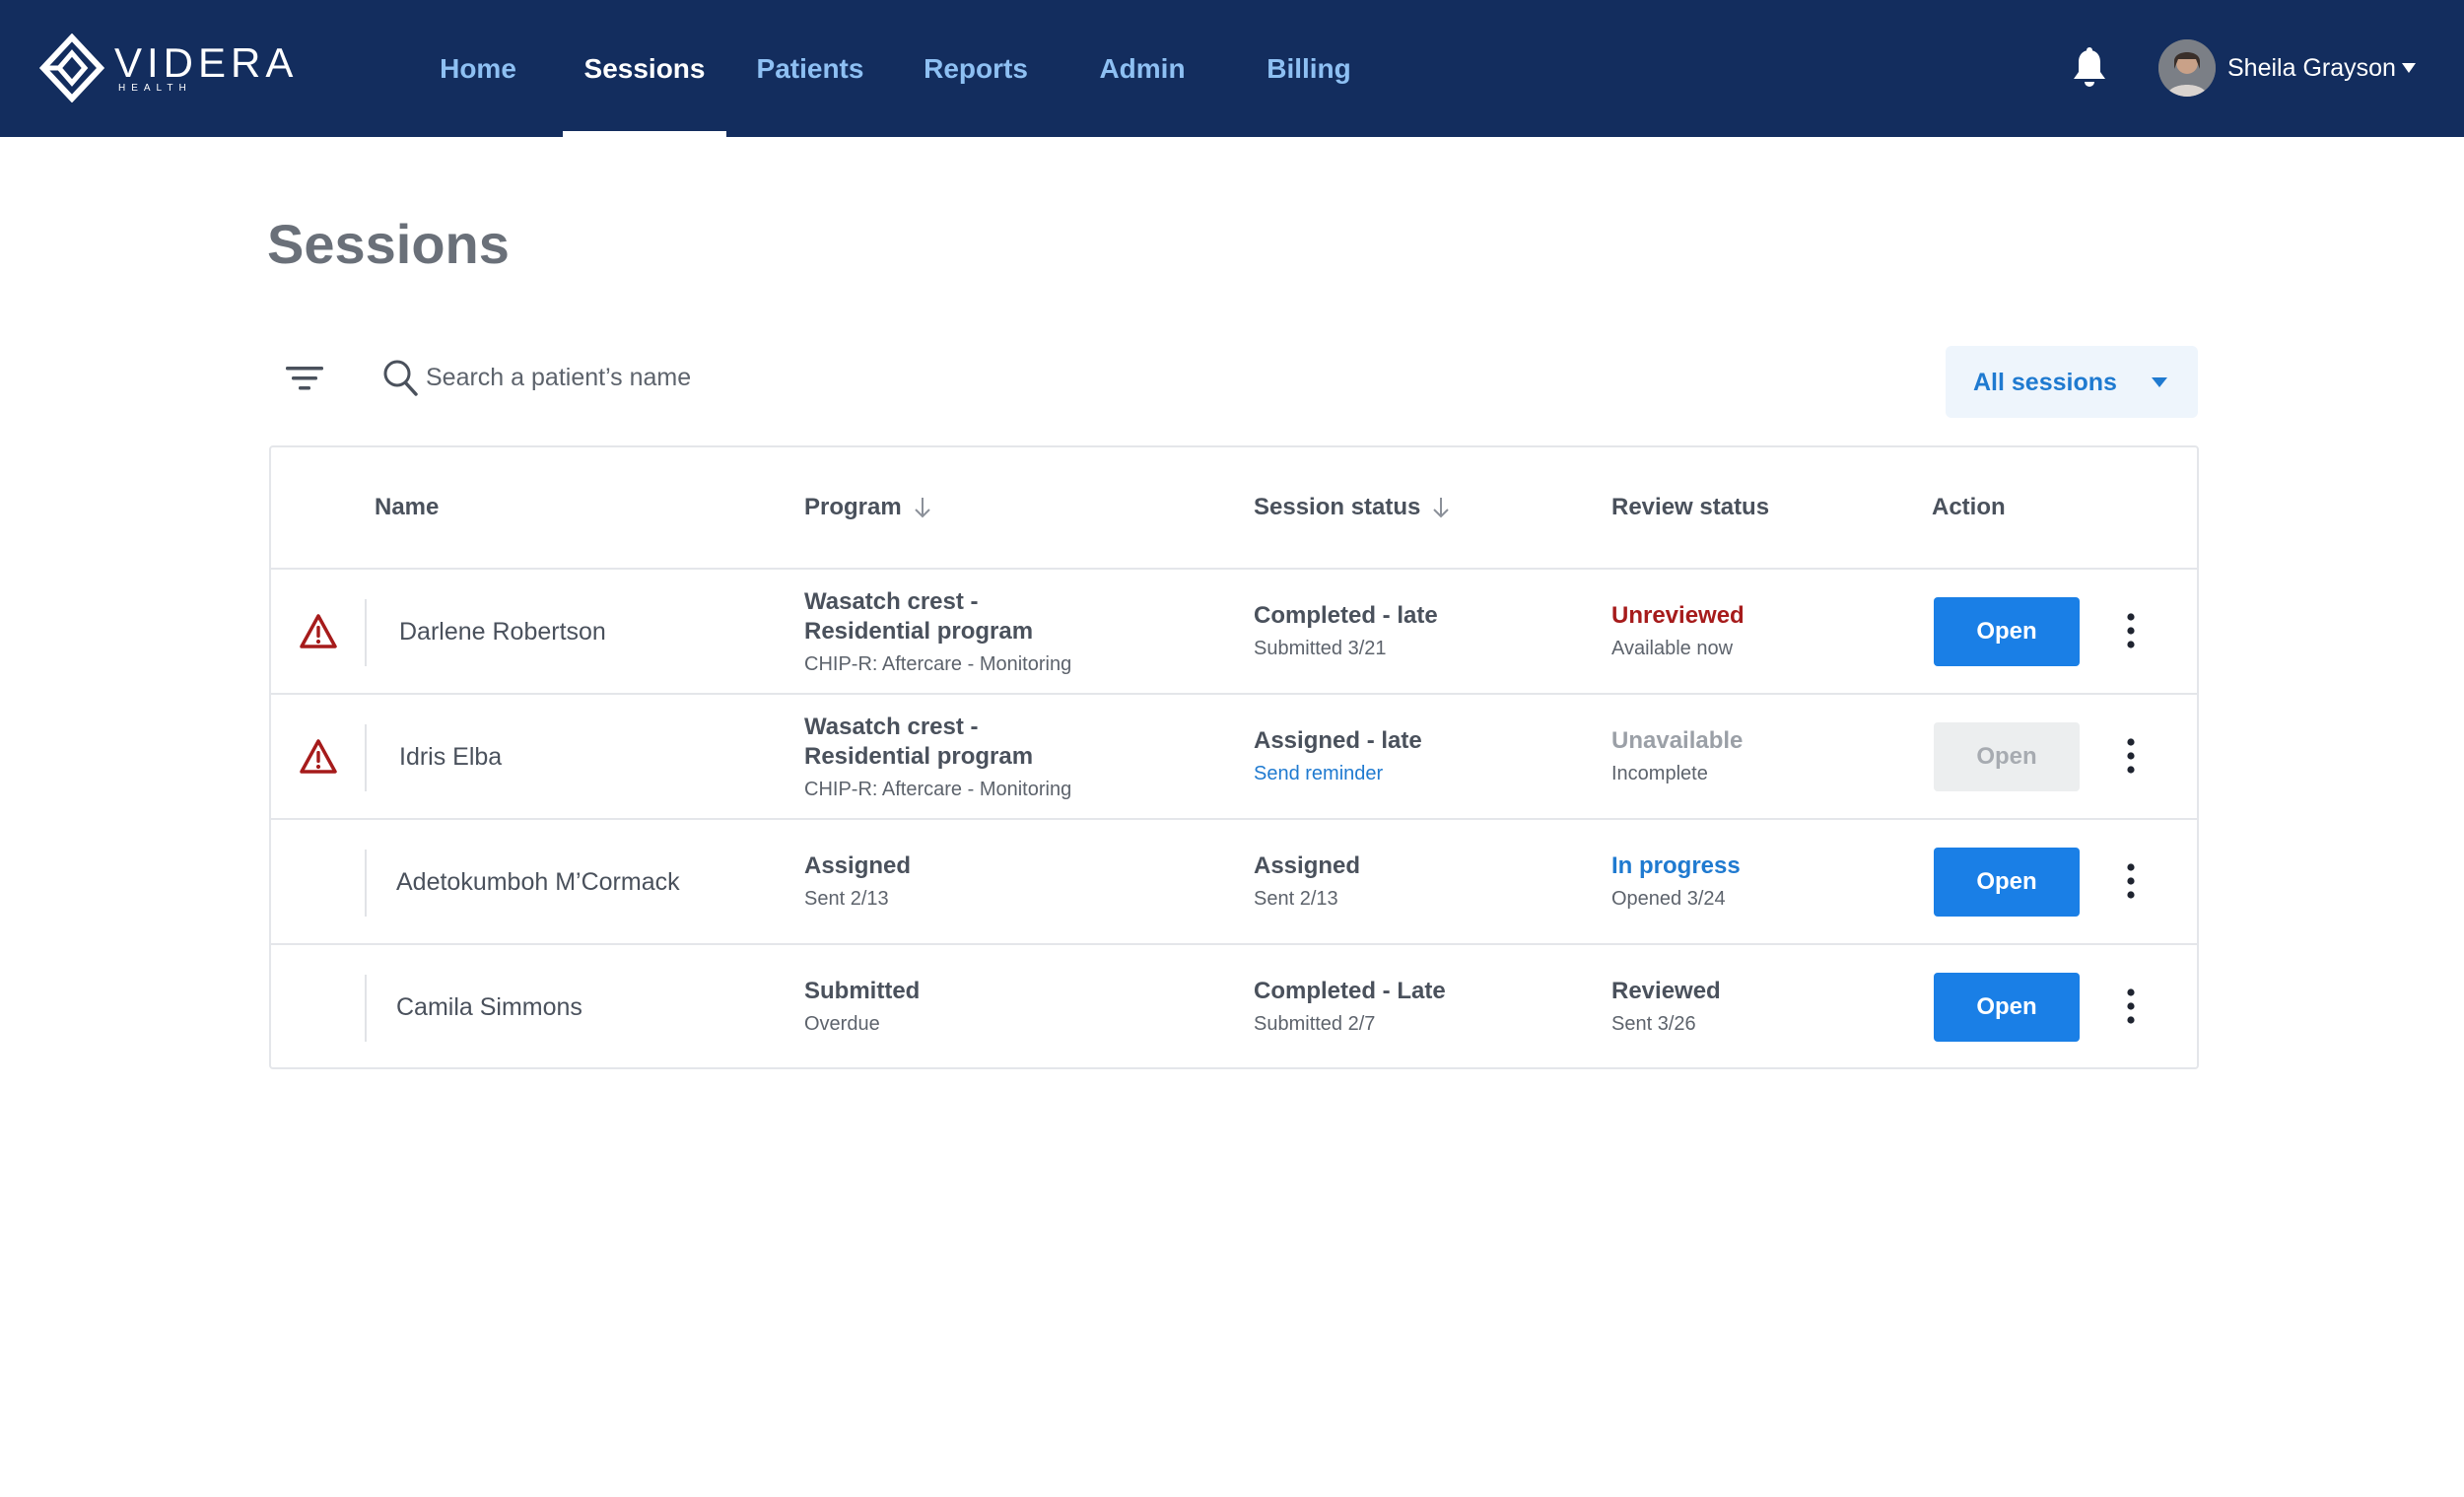  Describe the element at coordinates (450, 757) in the screenshot. I see `patient-name: Idris Elba` at that location.